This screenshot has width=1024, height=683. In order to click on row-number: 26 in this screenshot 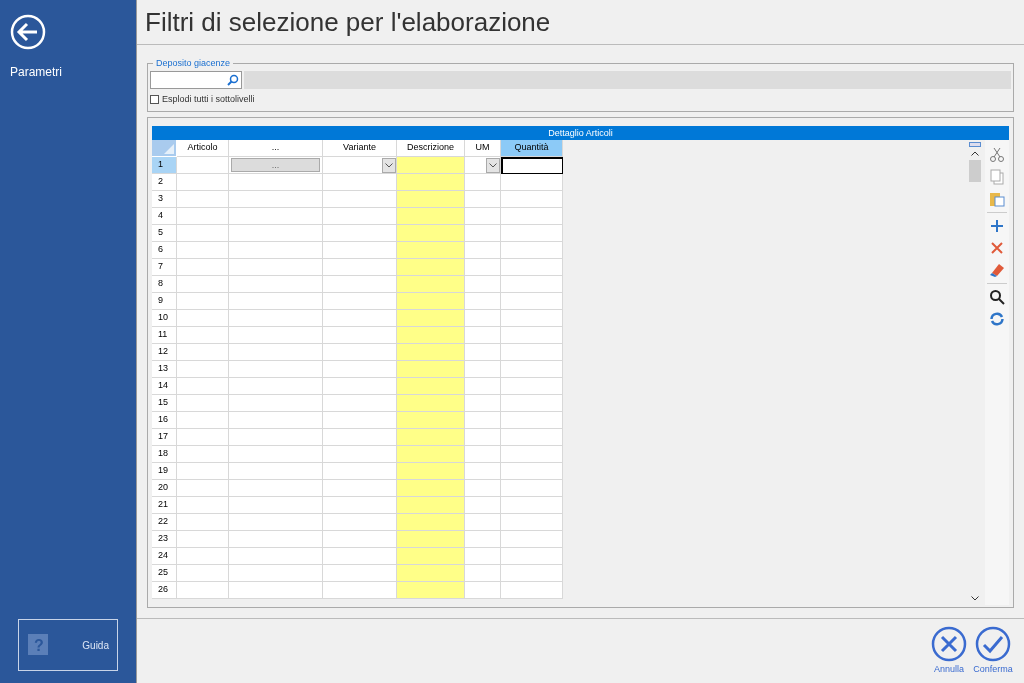, I will do `click(164, 590)`.